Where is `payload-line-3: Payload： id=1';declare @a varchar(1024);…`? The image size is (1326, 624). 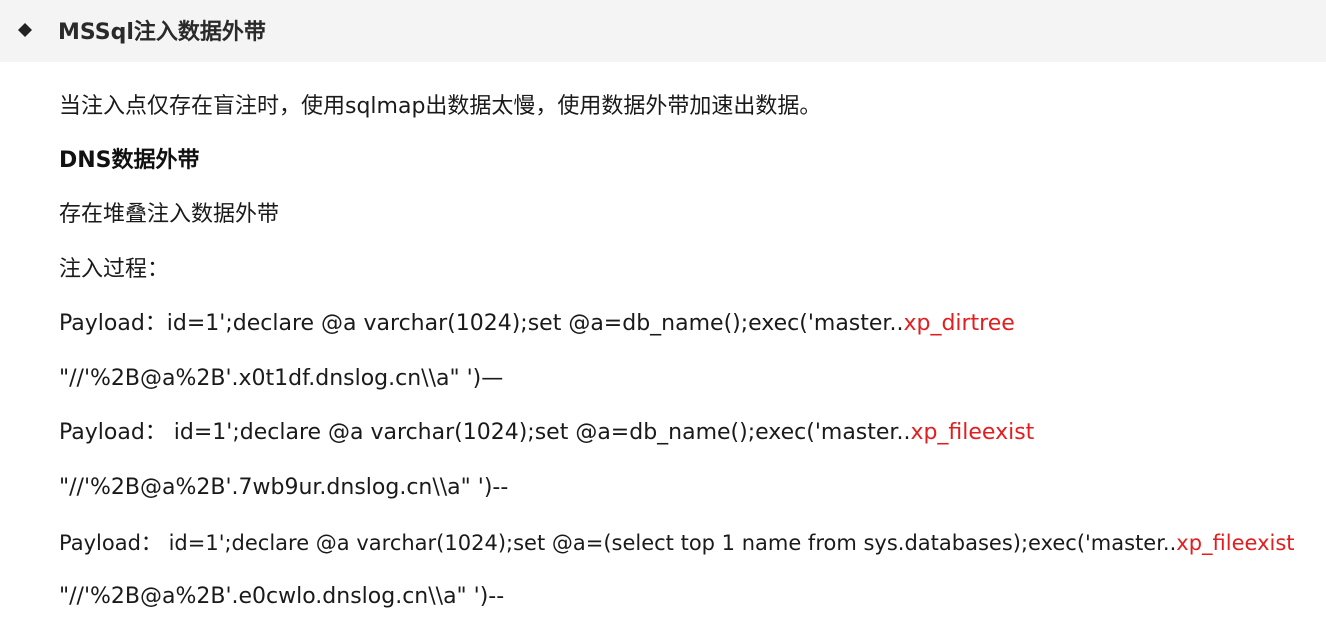
payload-line-3: Payload： id=1';declare @a varchar(1024);… is located at coordinates (677, 543).